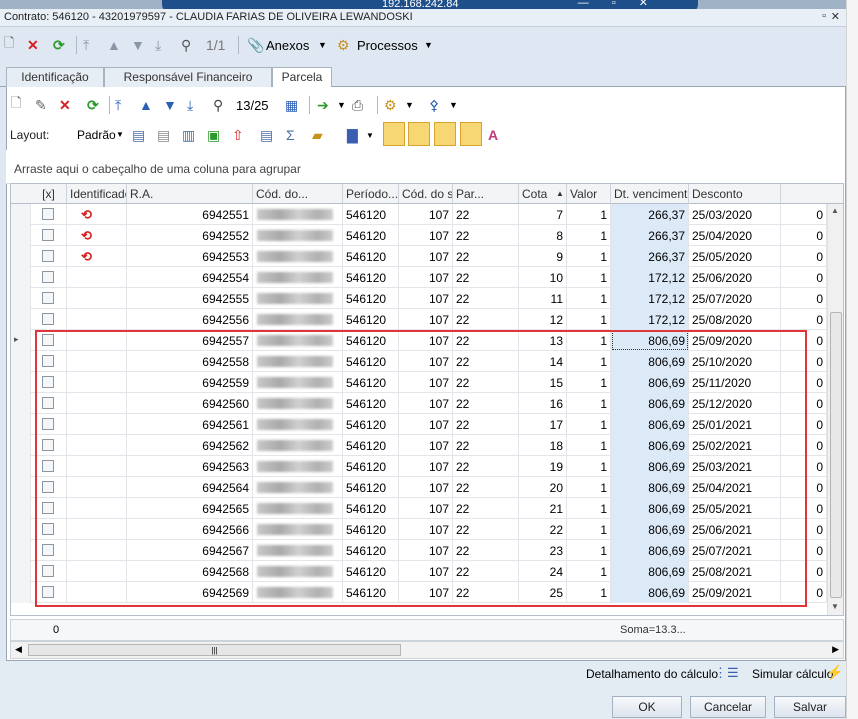 This screenshot has width=858, height=719. I want to click on table-row: ▸ 6942557 546120 107 22 13 1 806,69 25/09/2020 0, so click(419, 340).